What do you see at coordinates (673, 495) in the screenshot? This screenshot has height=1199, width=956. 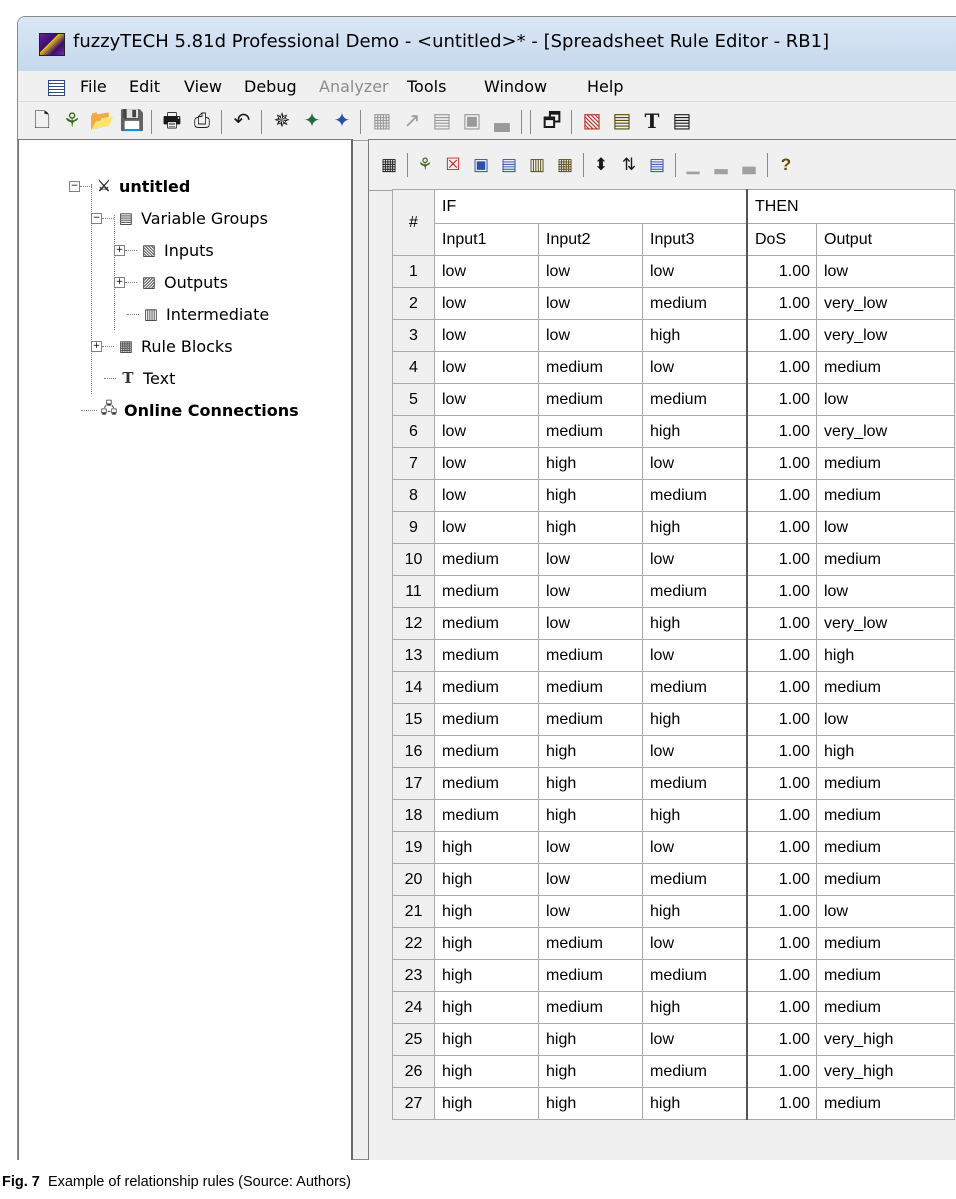 I see `table-row: 8 low high medium 1.00 medium` at bounding box center [673, 495].